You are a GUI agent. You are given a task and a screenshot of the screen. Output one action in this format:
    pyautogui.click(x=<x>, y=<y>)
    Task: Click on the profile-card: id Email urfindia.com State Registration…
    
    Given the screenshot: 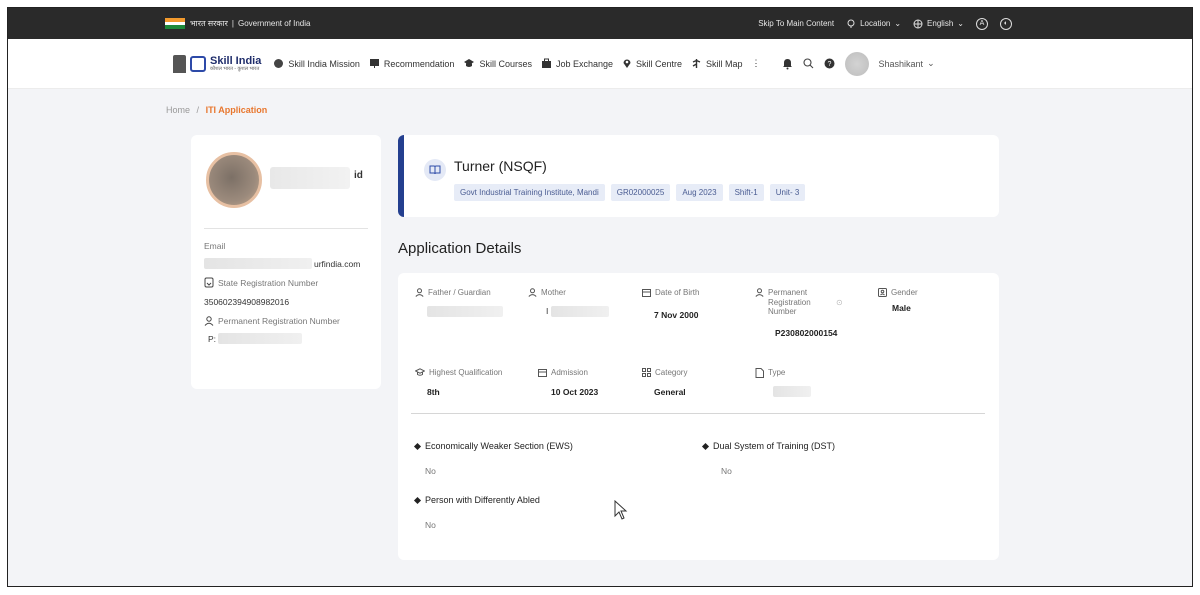 What is the action you would take?
    pyautogui.click(x=286, y=262)
    